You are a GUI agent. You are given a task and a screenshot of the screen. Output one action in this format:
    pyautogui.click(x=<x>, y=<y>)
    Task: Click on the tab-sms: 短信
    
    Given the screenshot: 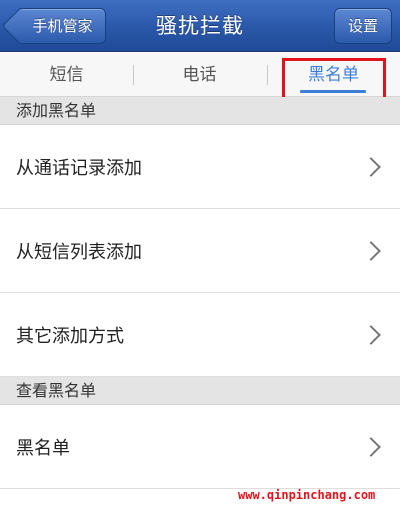 What is the action you would take?
    pyautogui.click(x=66, y=75)
    